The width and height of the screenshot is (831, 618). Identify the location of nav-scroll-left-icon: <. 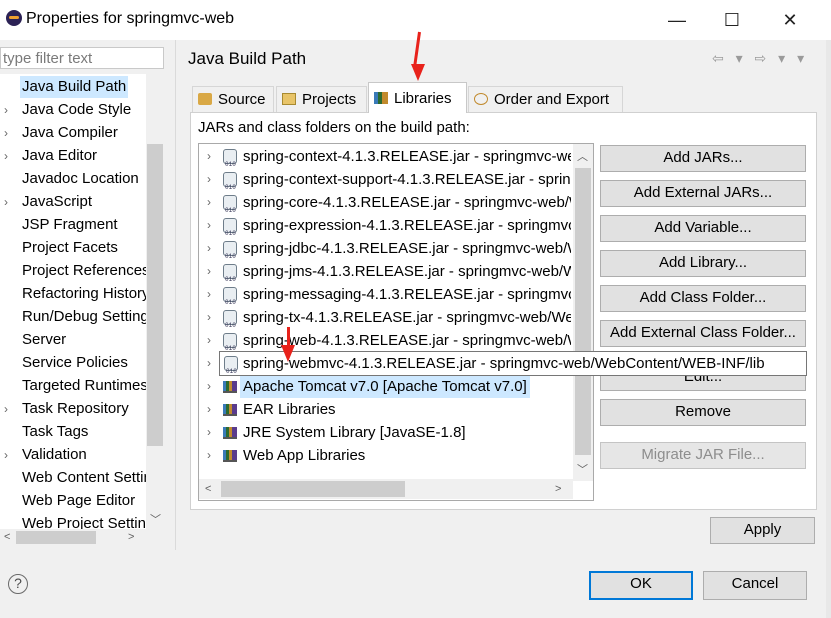
(7, 537).